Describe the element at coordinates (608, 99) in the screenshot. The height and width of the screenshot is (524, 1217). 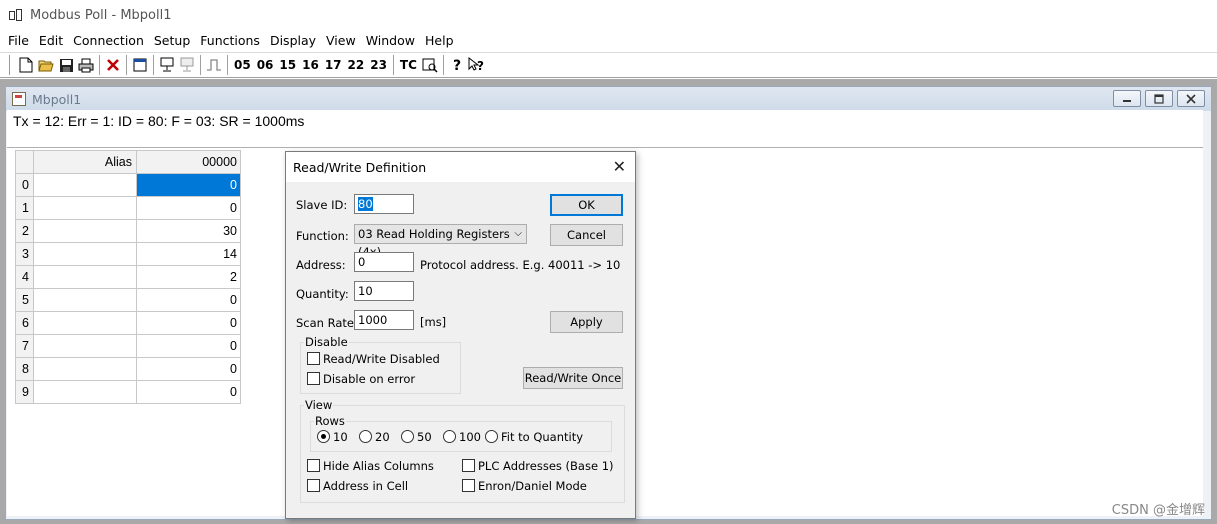
I see `child-title-bar: Mbpoll1` at that location.